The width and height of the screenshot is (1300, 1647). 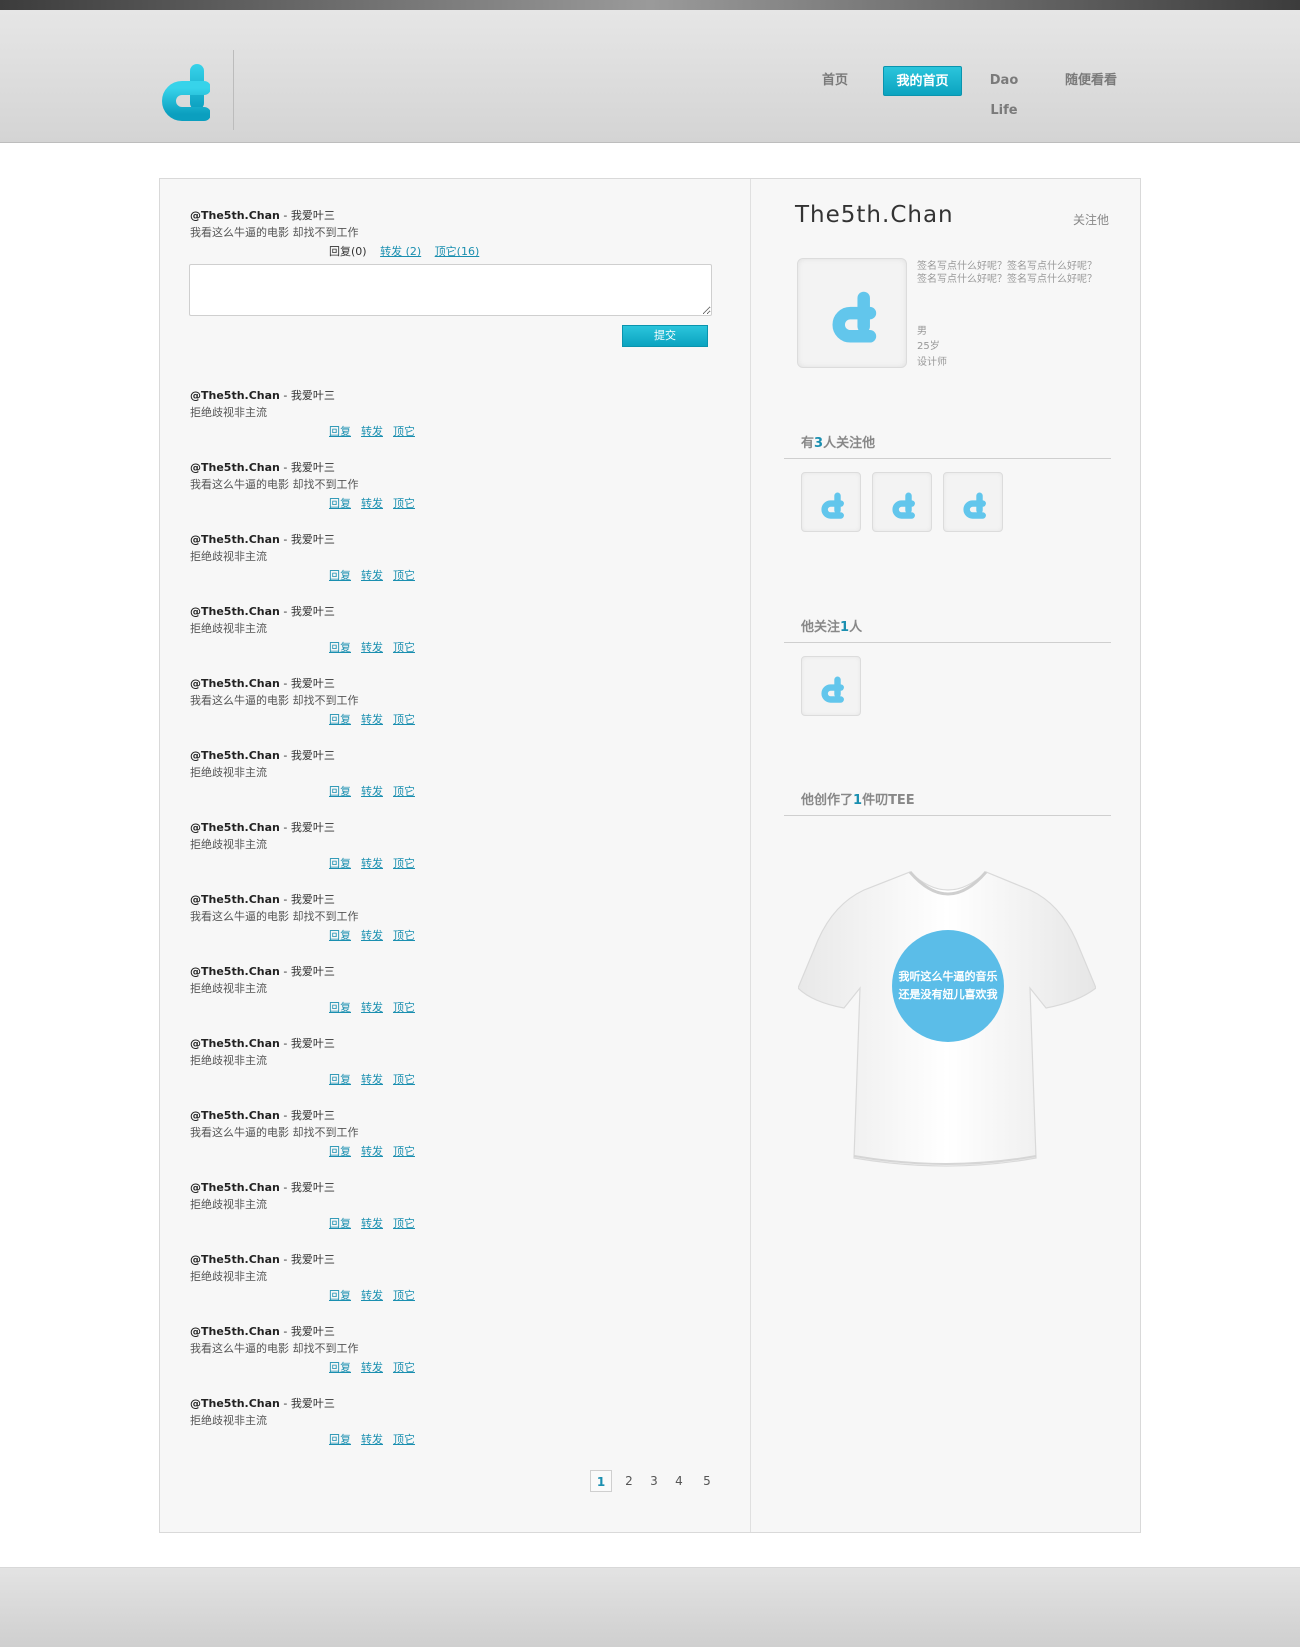 What do you see at coordinates (922, 81) in the screenshot?
I see `nav-my-home: 我的首页` at bounding box center [922, 81].